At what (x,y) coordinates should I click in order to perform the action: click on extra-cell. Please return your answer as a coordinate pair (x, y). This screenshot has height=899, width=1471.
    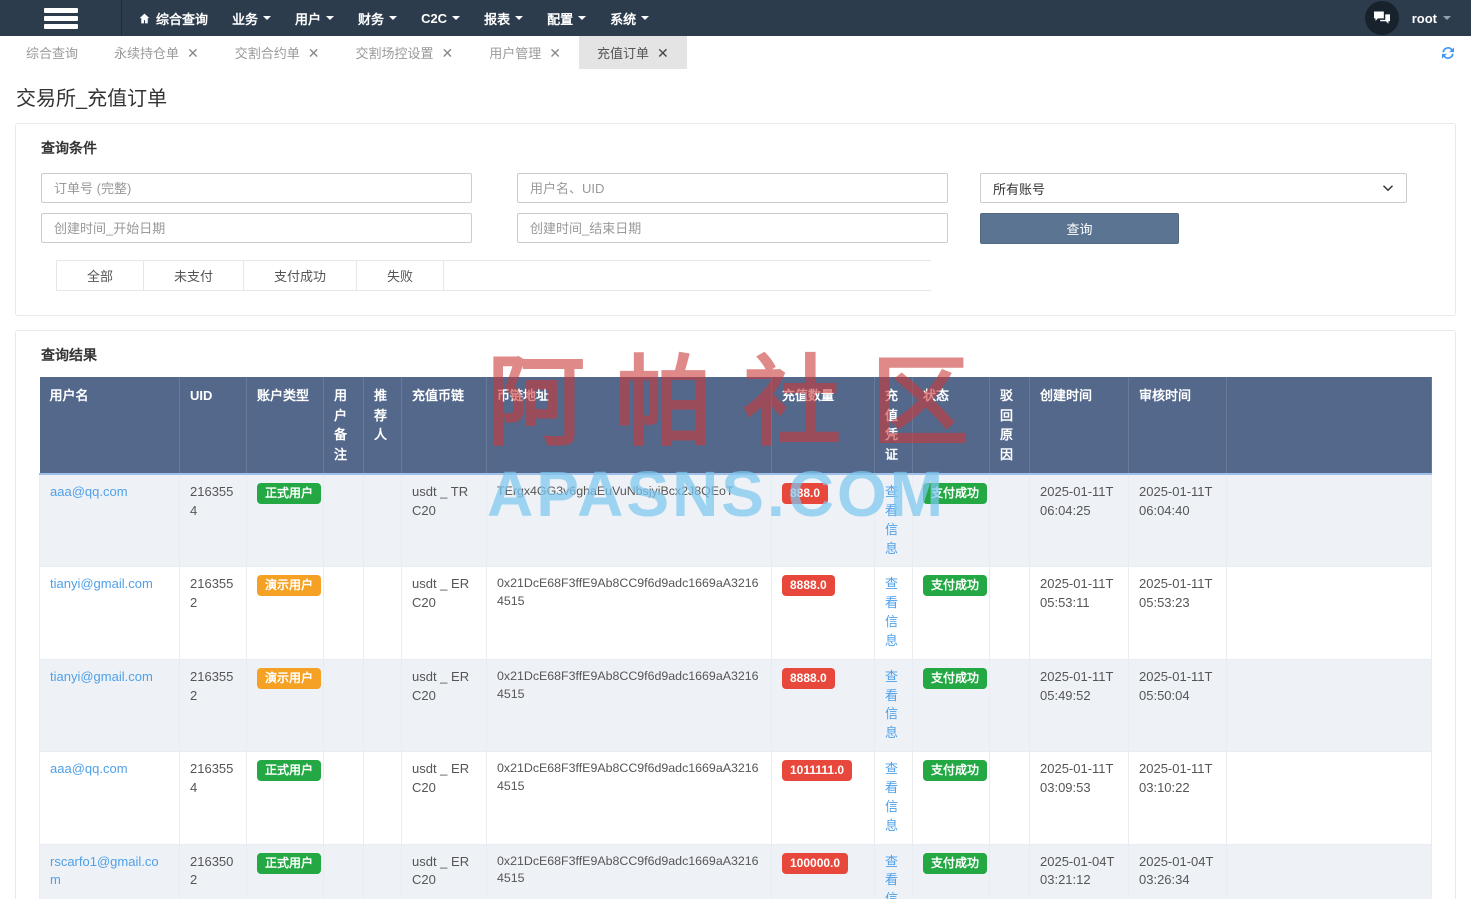
    Looking at the image, I should click on (1329, 613).